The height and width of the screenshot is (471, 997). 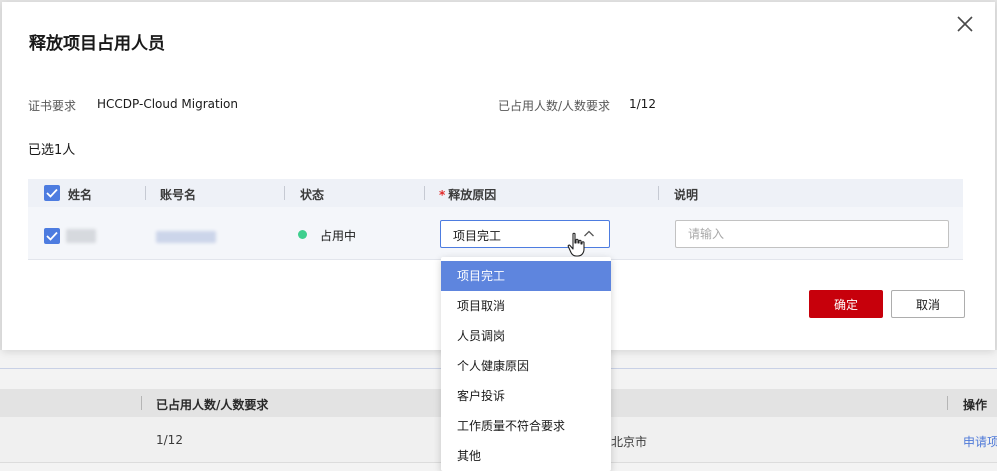 I want to click on dropdown-option: 项目取消, so click(x=526, y=306).